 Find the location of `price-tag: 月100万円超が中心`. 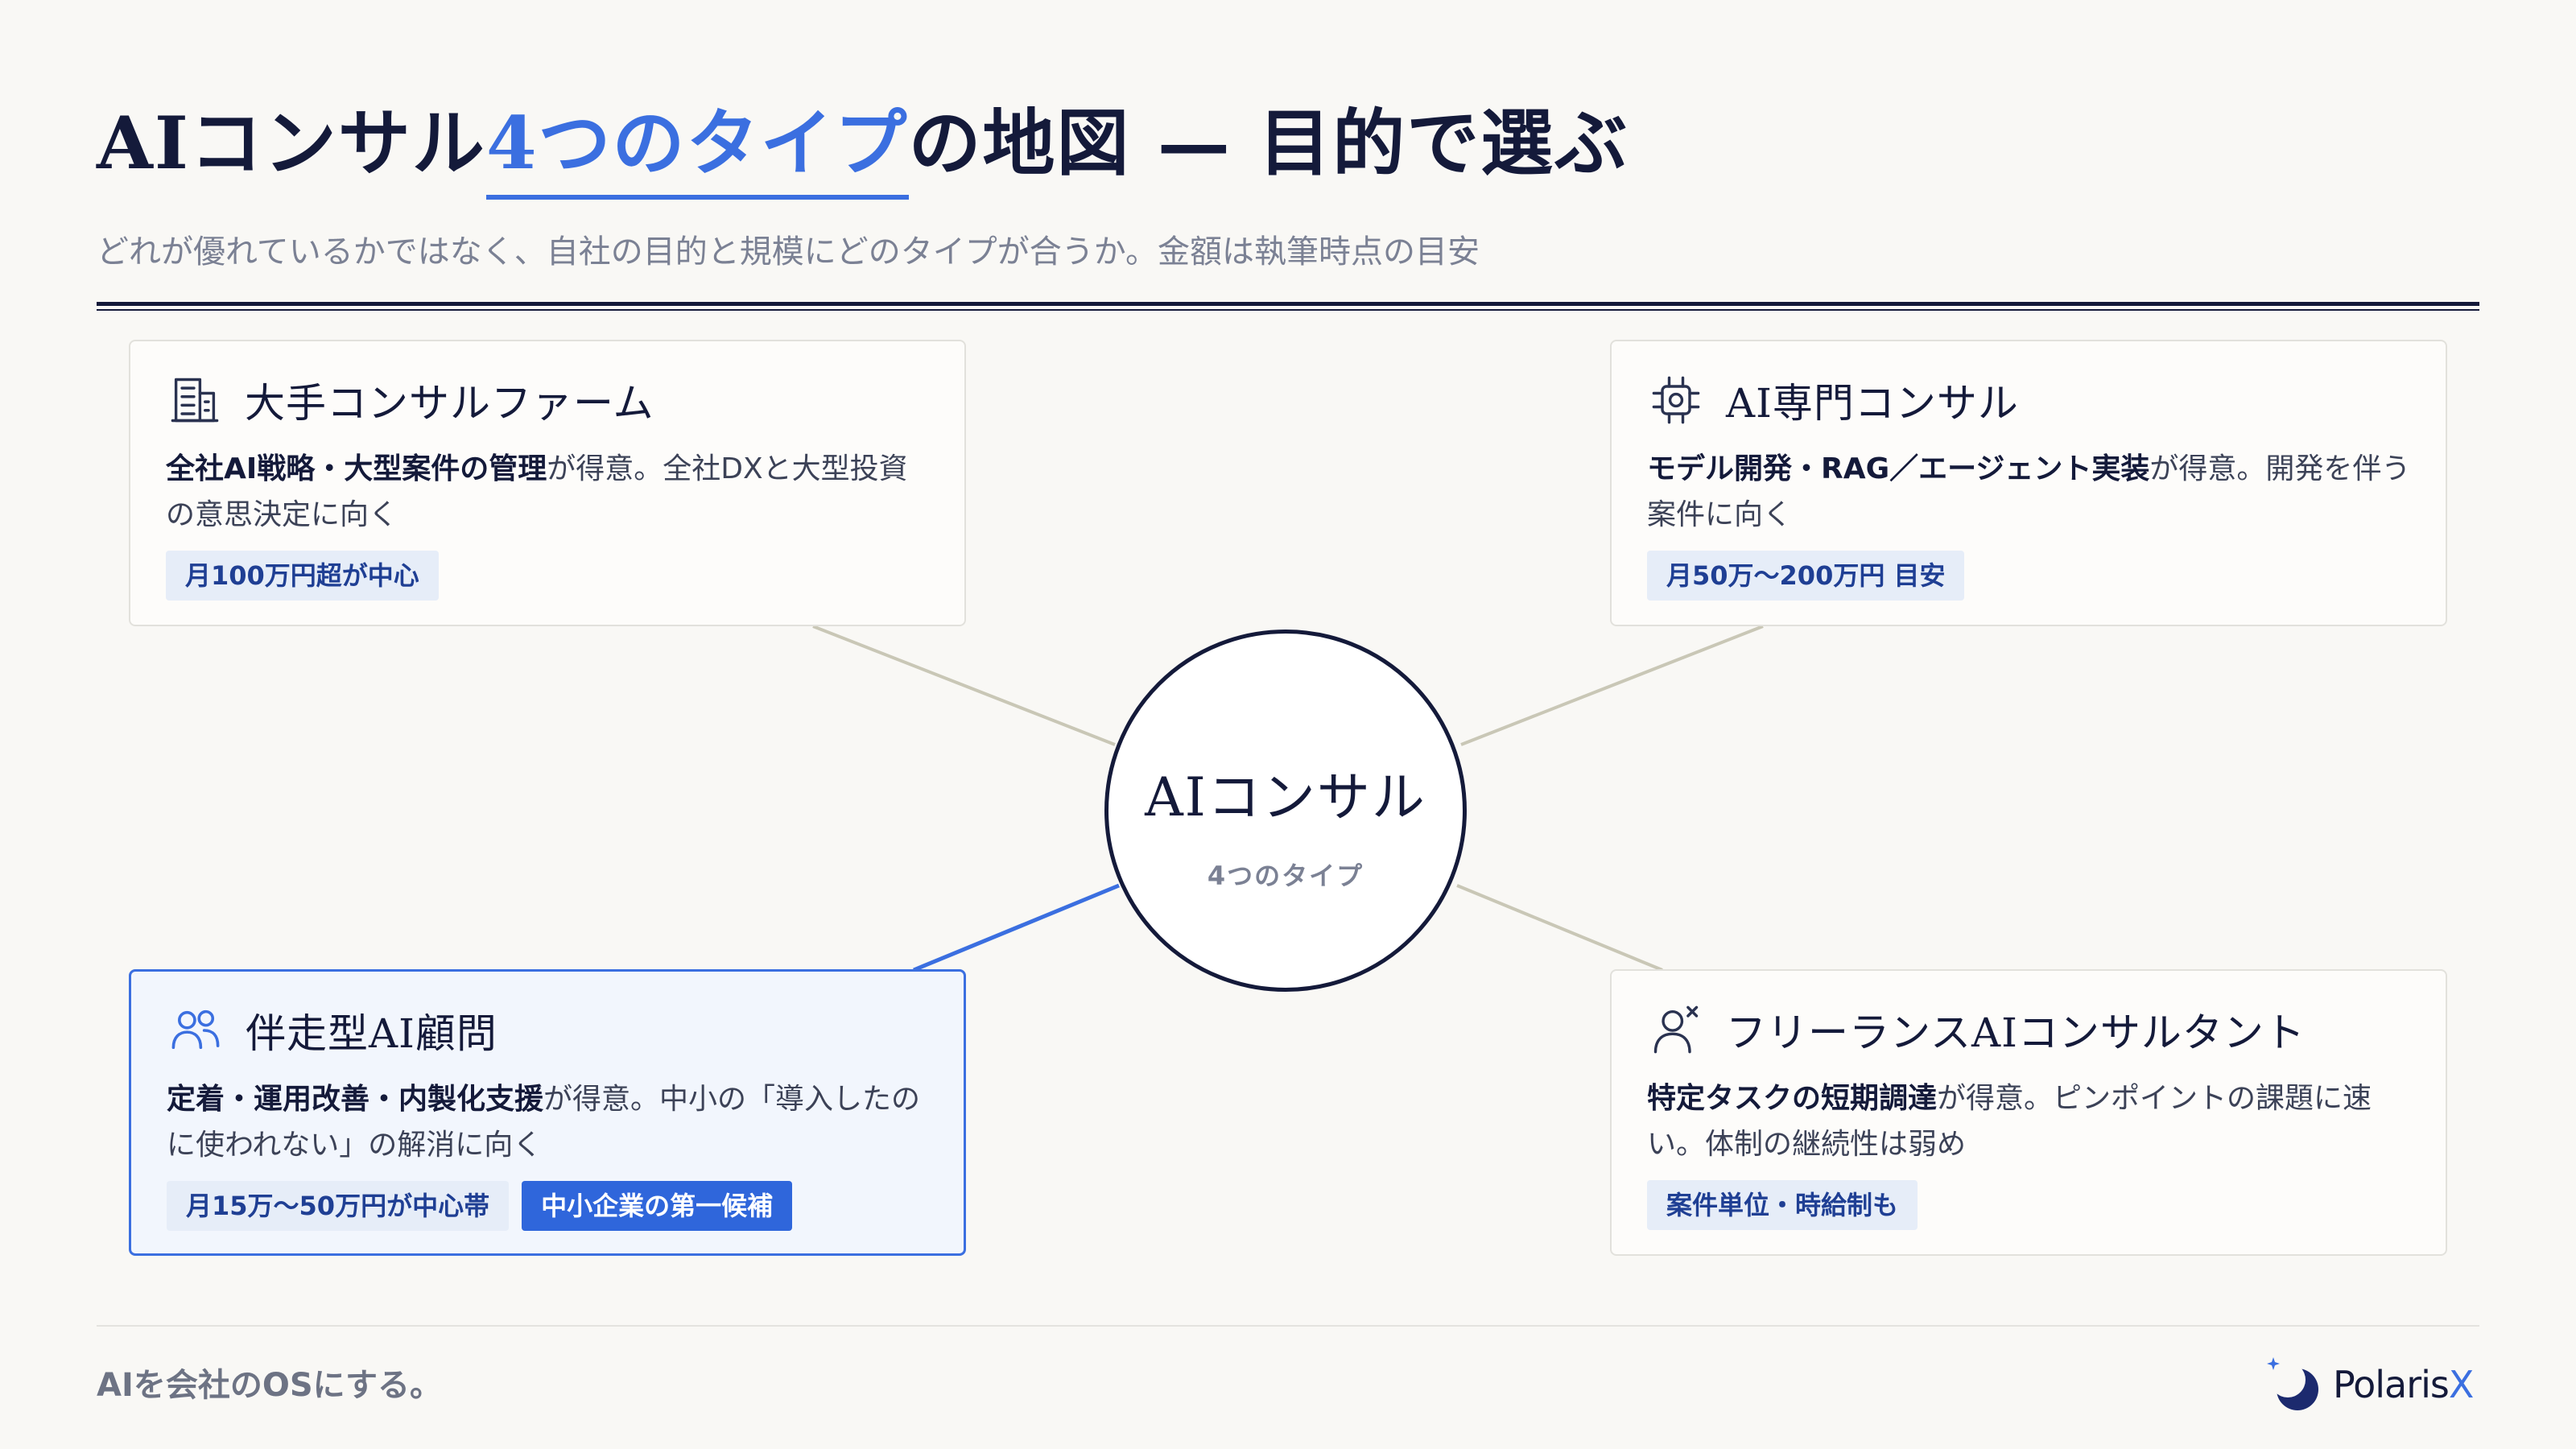

price-tag: 月100万円超が中心 is located at coordinates (302, 576).